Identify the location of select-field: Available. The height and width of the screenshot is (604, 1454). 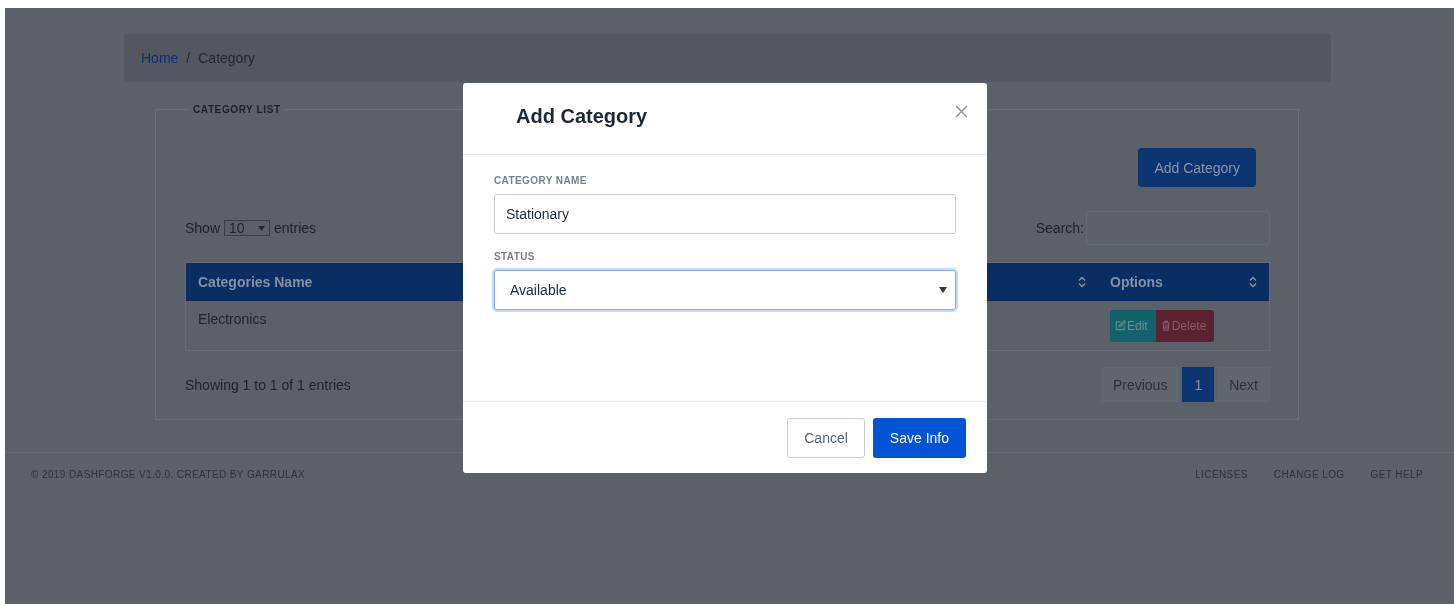
(725, 290).